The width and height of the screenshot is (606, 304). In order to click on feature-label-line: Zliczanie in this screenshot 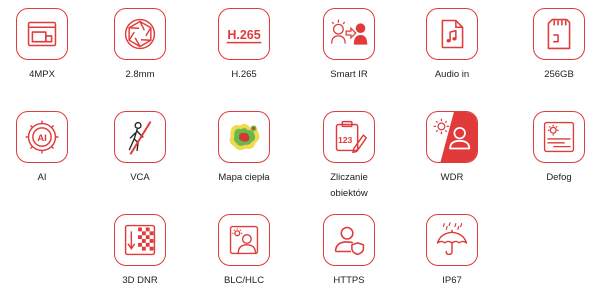, I will do `click(349, 177)`.